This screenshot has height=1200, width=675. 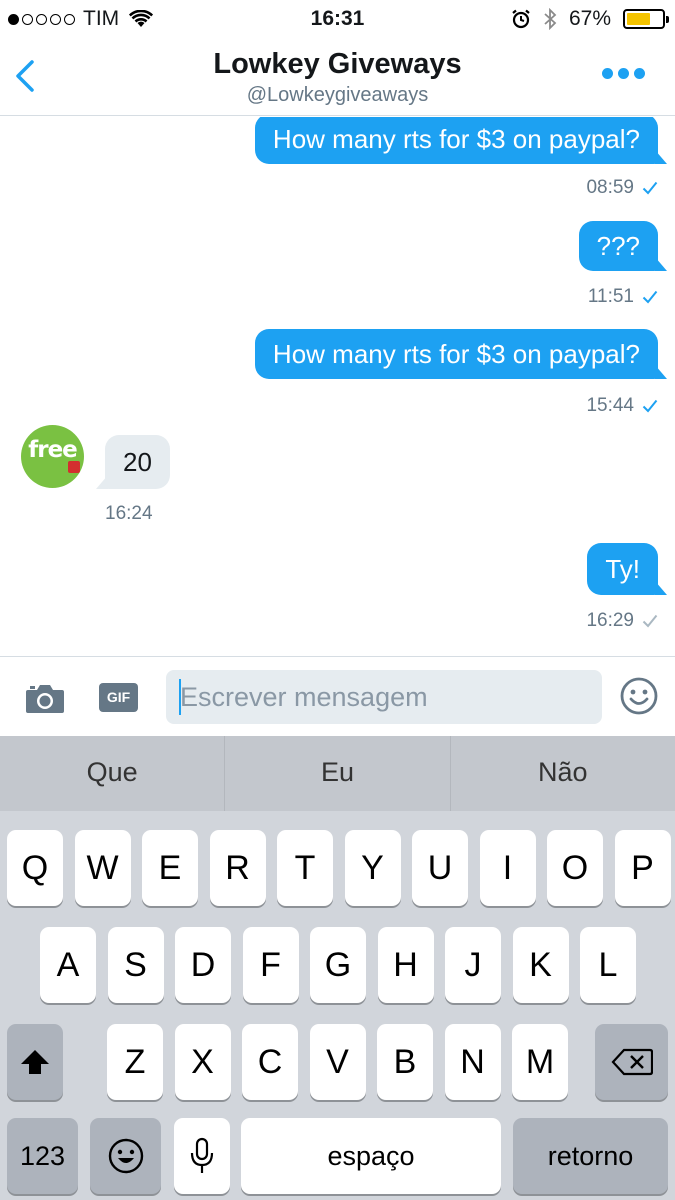 I want to click on key-d: D, so click(x=203, y=965).